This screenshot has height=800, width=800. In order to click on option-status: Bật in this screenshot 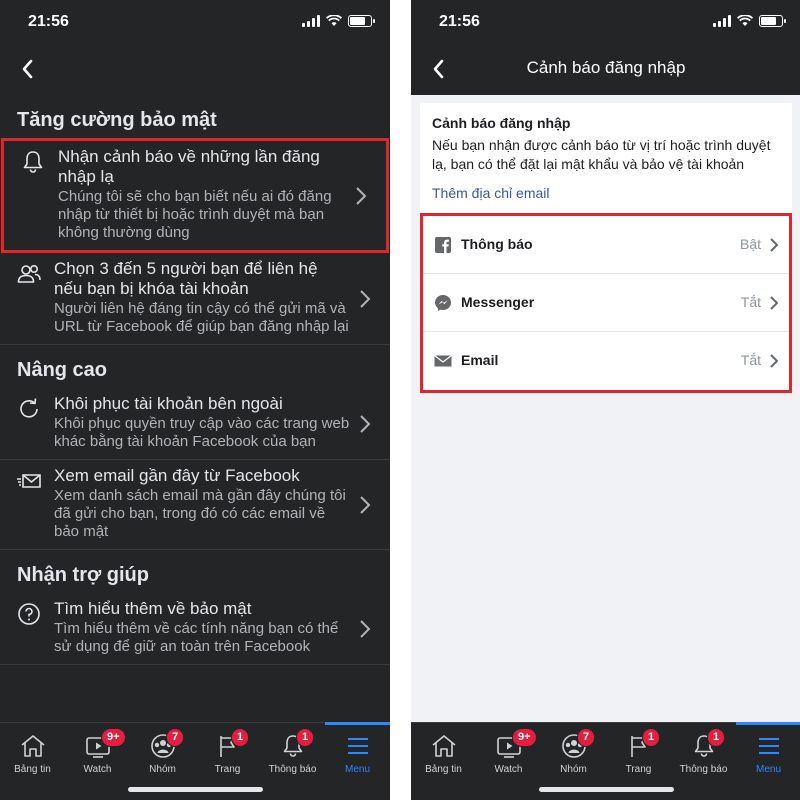, I will do `click(750, 244)`.